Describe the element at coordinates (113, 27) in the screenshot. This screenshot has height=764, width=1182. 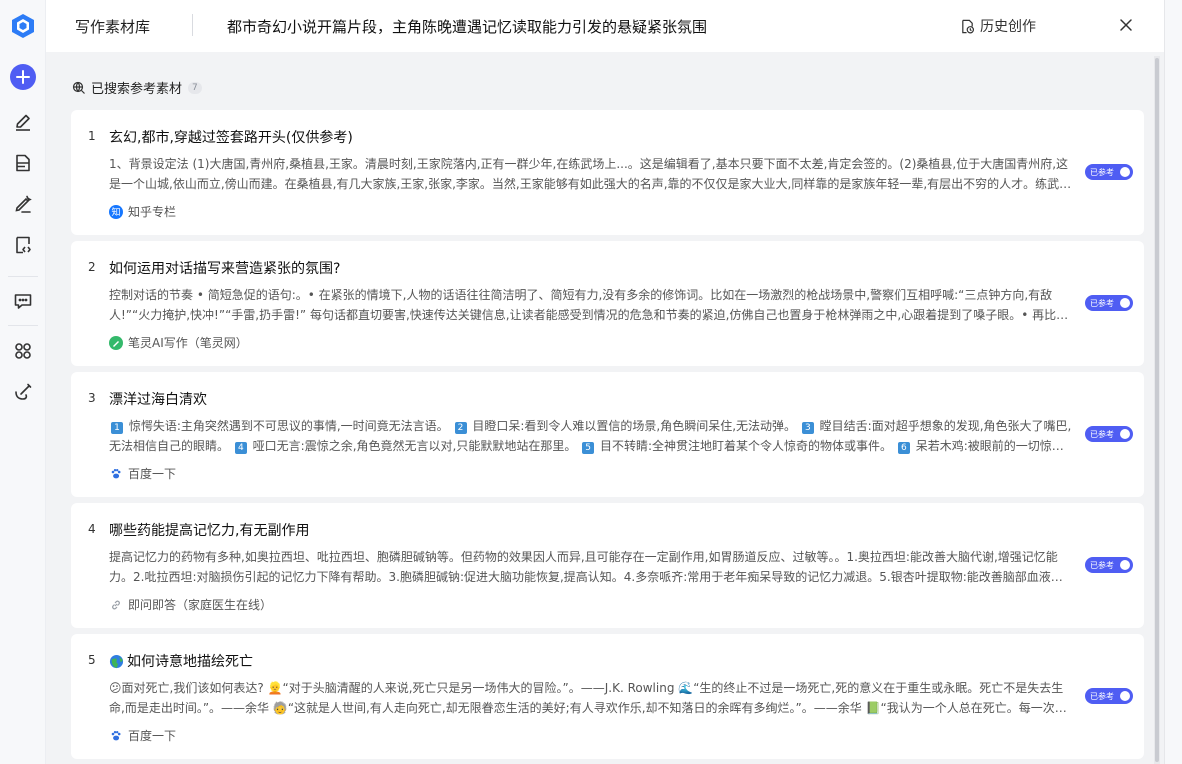
I see `library-title: 写作素材库` at that location.